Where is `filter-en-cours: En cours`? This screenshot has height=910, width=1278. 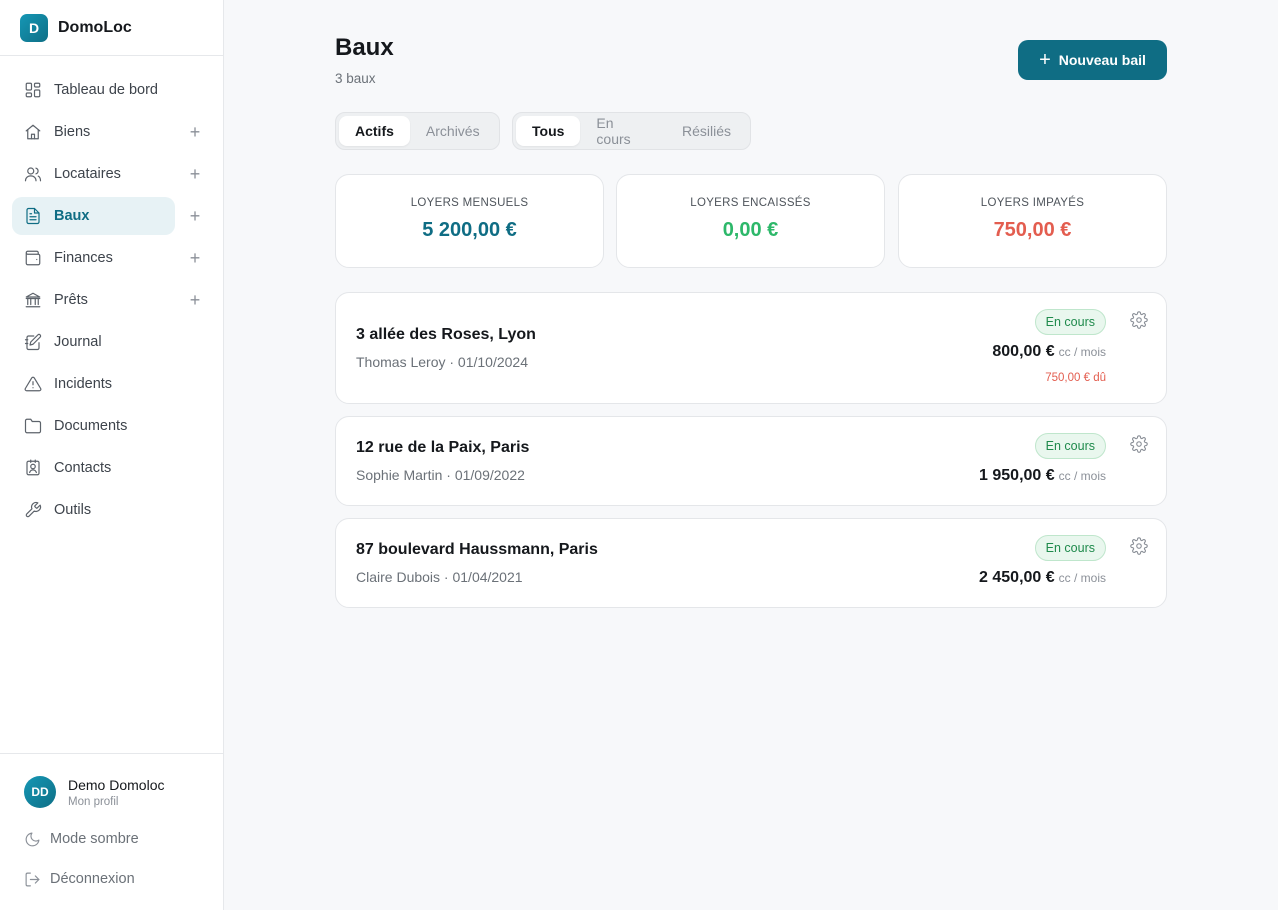
filter-en-cours: En cours is located at coordinates (623, 131).